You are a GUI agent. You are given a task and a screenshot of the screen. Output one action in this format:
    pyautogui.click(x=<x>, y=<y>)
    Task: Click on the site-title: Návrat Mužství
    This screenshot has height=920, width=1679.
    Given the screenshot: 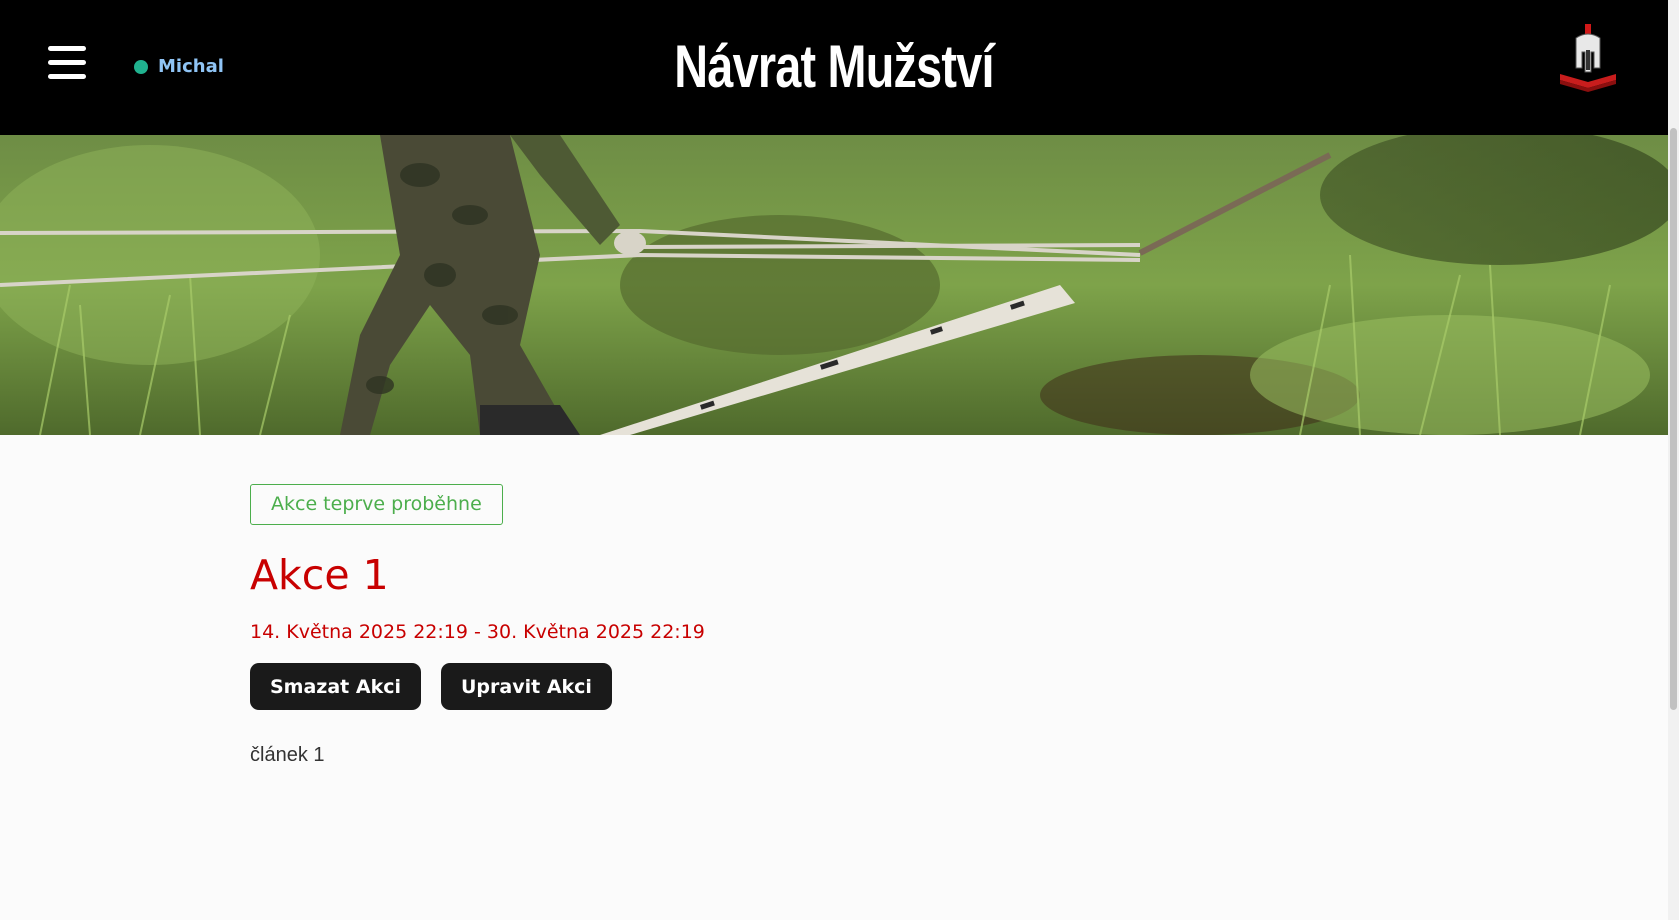 What is the action you would take?
    pyautogui.click(x=833, y=67)
    